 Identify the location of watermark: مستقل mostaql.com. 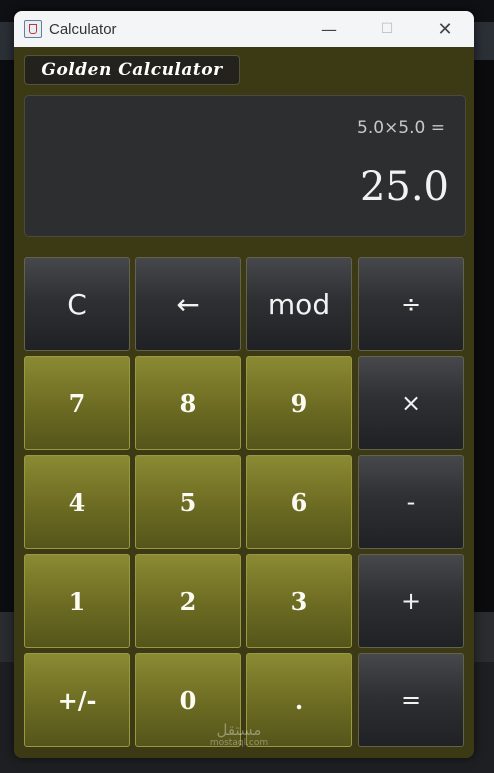
(239, 735).